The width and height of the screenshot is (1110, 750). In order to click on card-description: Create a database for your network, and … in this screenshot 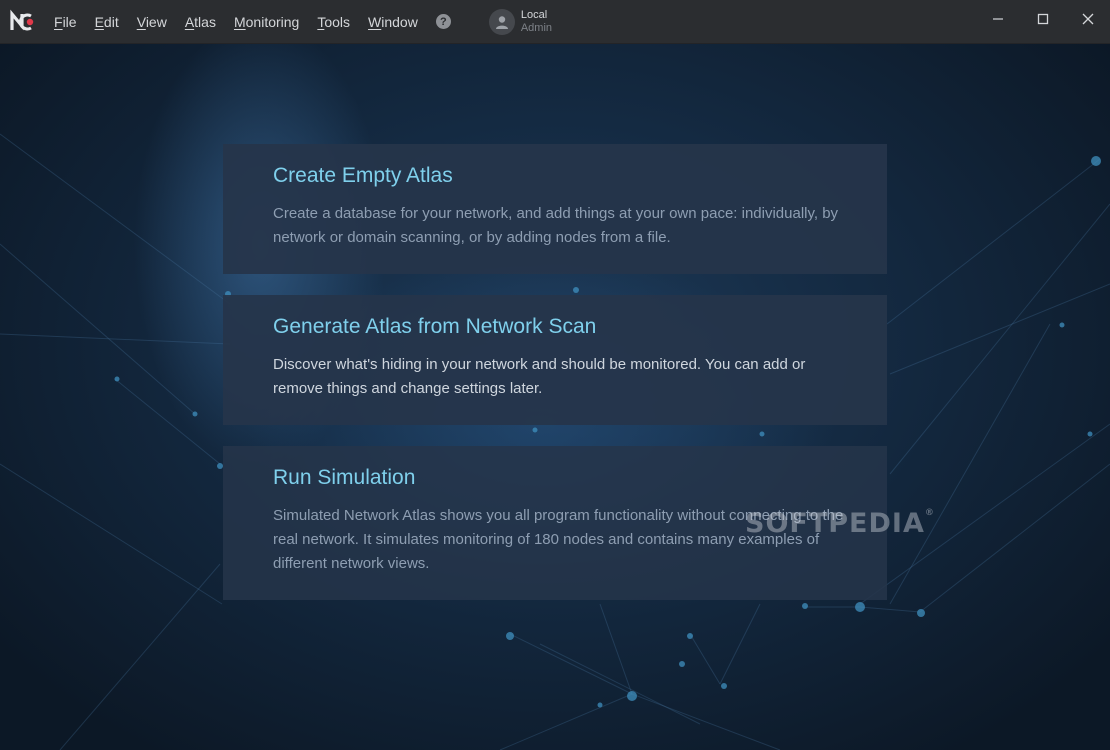, I will do `click(556, 225)`.